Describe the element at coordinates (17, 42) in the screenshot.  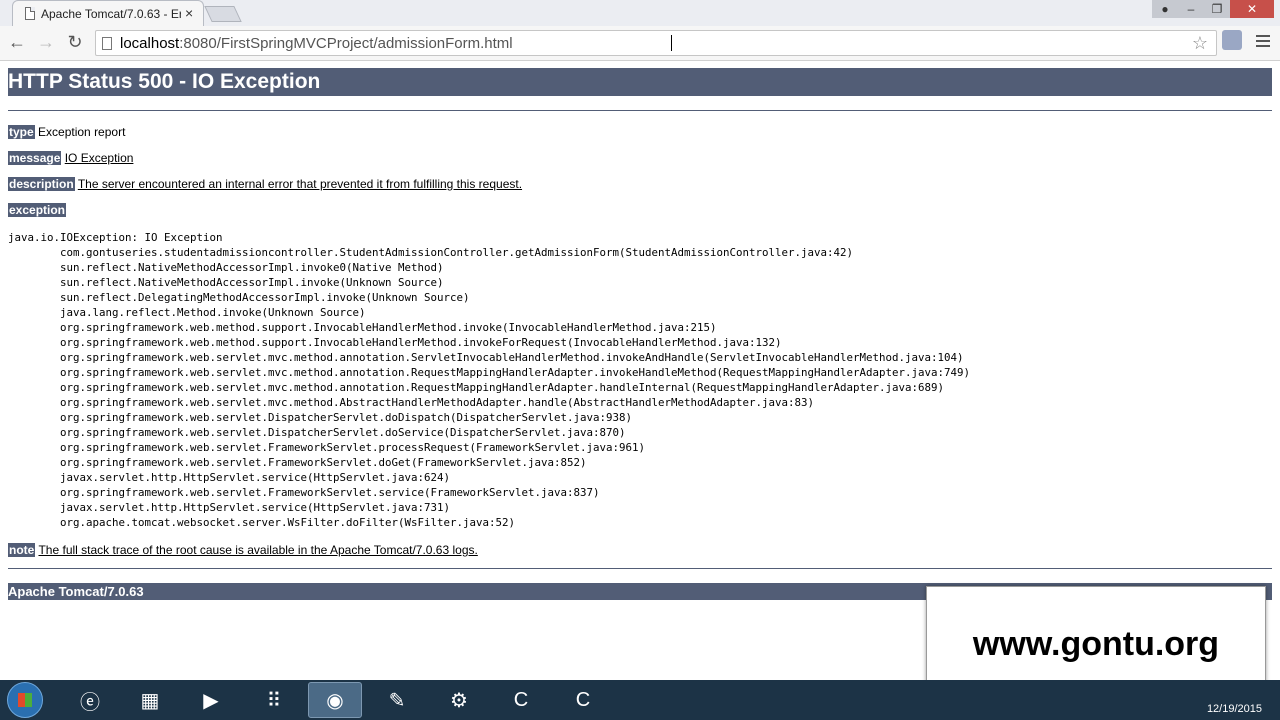
I see `back-arrow-icon: ←` at that location.